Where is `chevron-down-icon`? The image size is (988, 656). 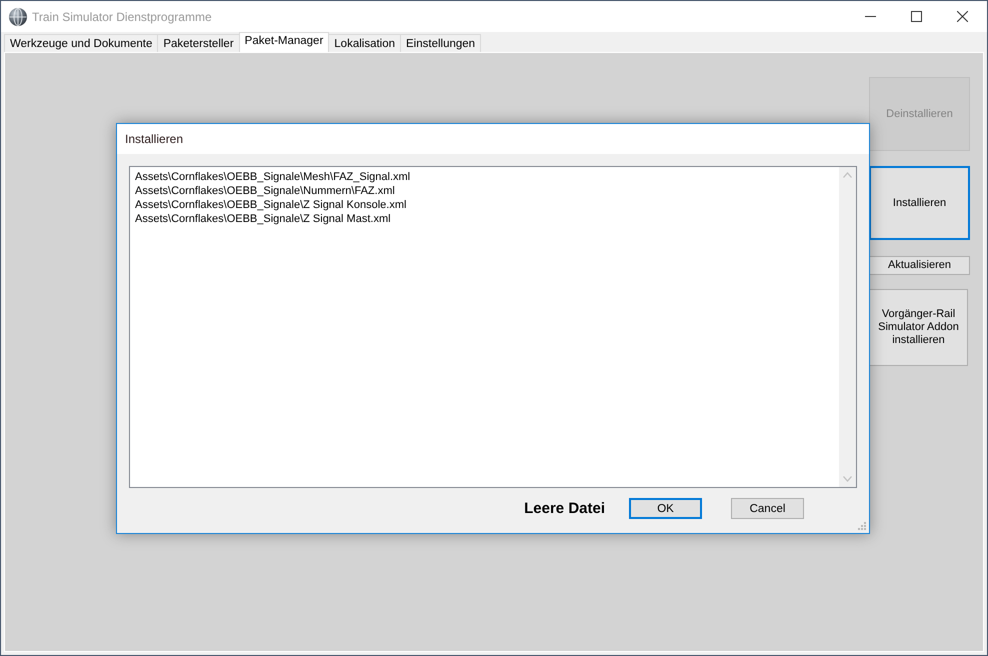 chevron-down-icon is located at coordinates (847, 479).